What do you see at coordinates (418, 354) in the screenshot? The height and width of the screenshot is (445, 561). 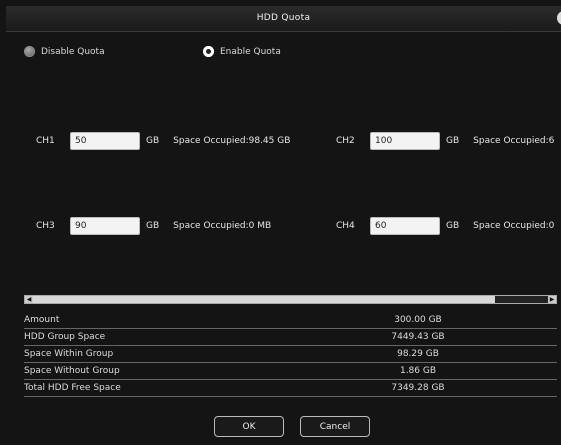 I see `summary-value: 98.29 GB` at bounding box center [418, 354].